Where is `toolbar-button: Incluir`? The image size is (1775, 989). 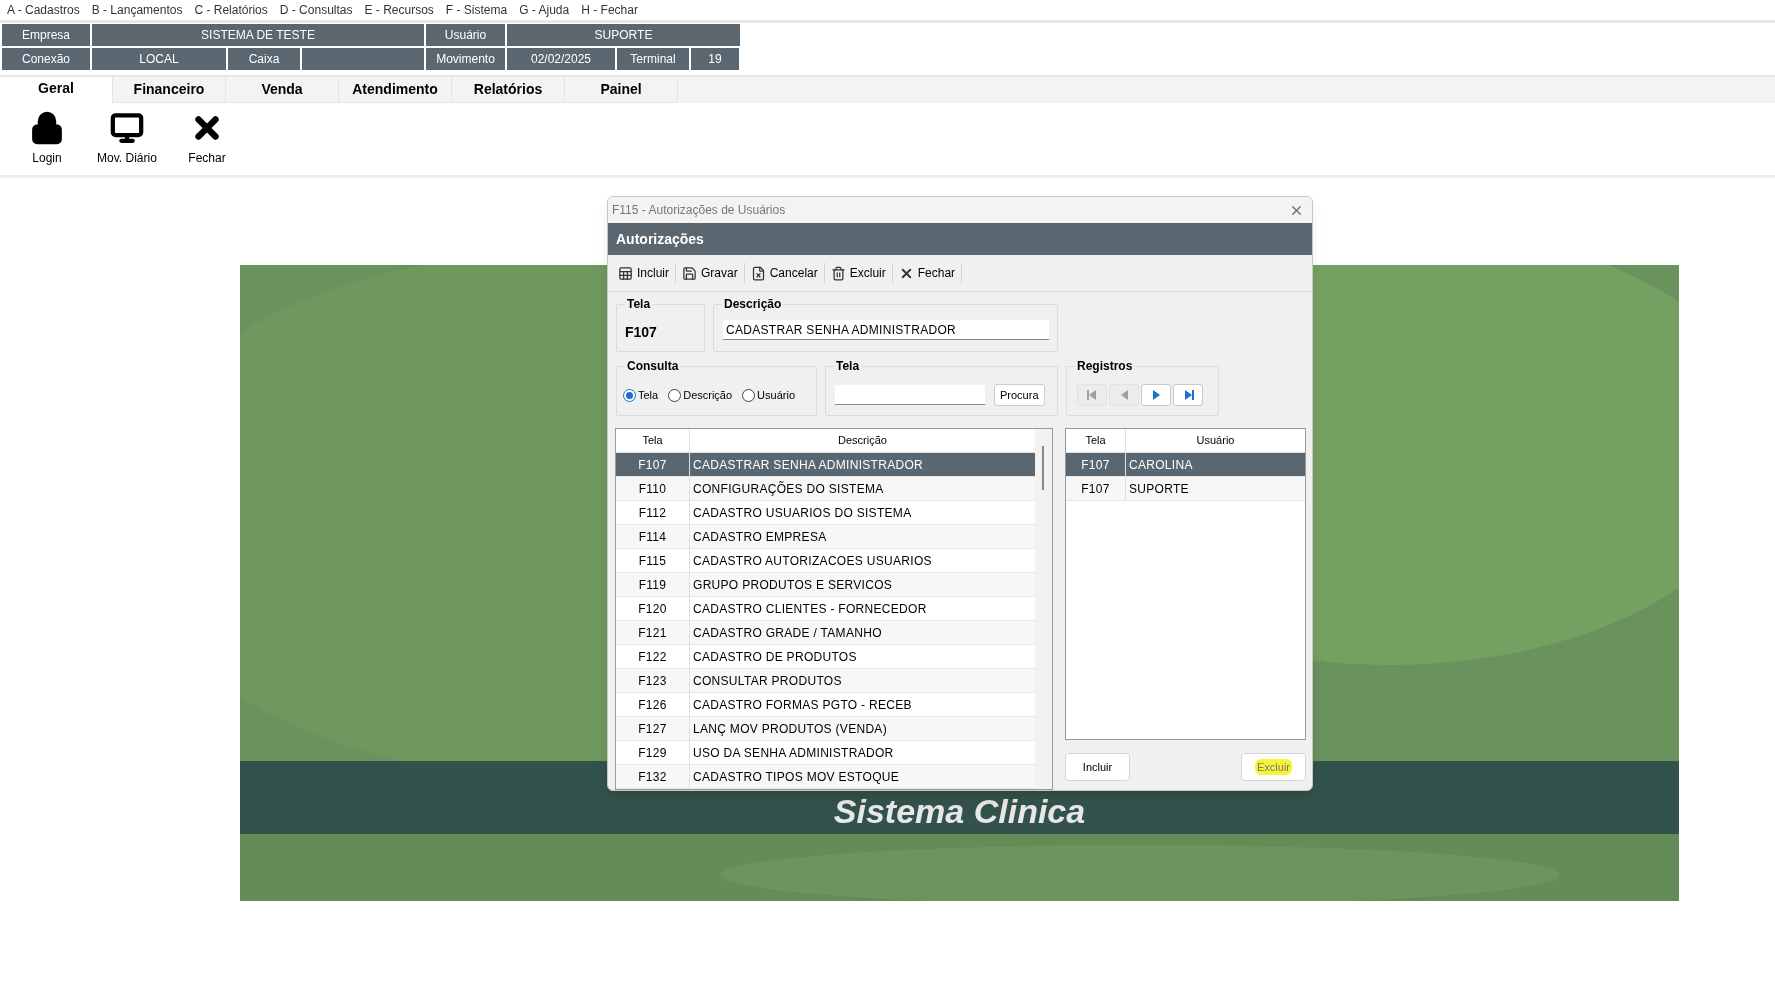
toolbar-button: Incluir is located at coordinates (643, 273).